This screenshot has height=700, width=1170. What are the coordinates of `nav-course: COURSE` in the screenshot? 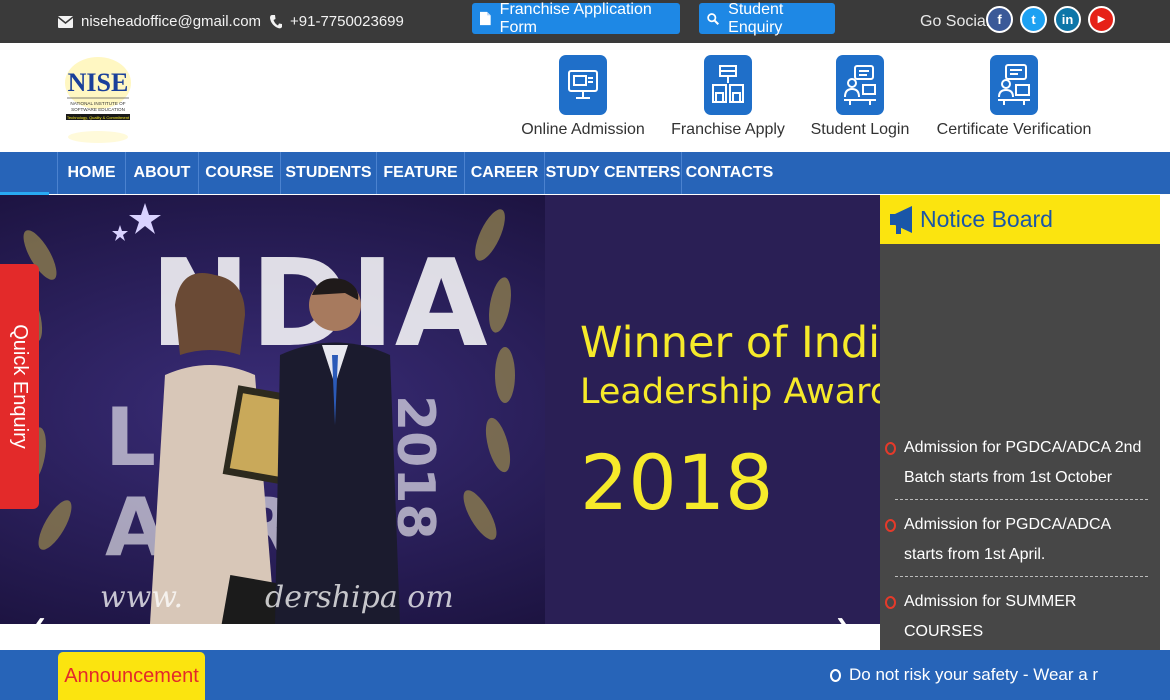 It's located at (239, 173).